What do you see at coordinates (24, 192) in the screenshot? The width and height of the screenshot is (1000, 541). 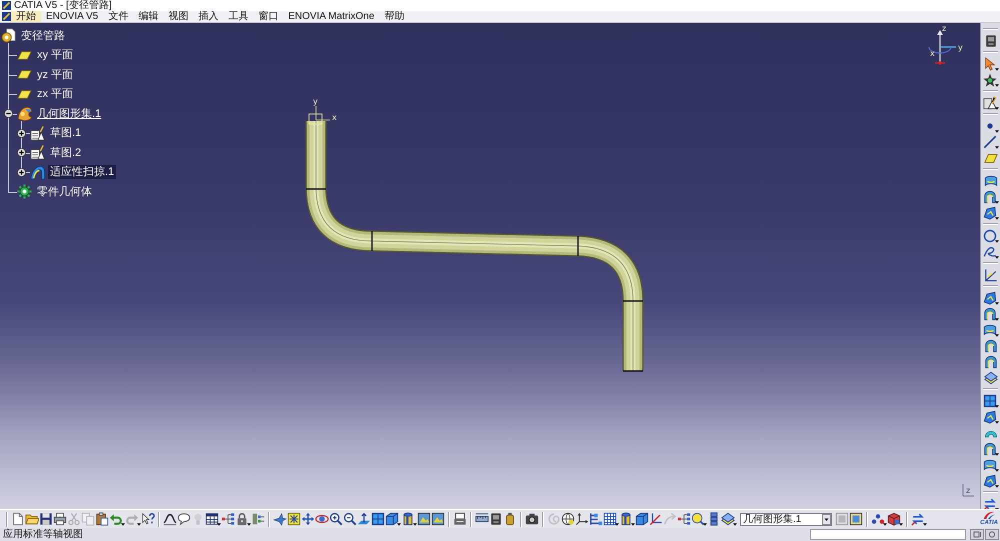 I see `gear-icon` at bounding box center [24, 192].